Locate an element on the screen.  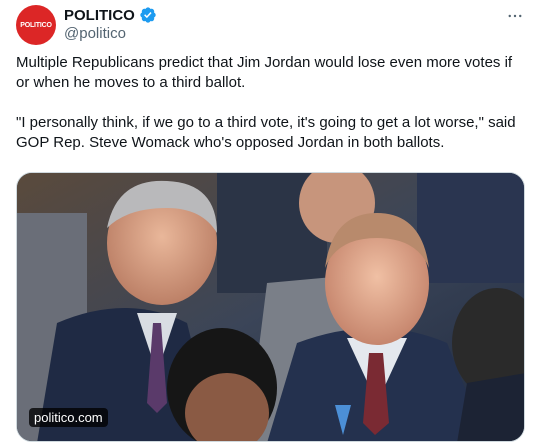
author-name-row: POLITICO is located at coordinates (110, 15).